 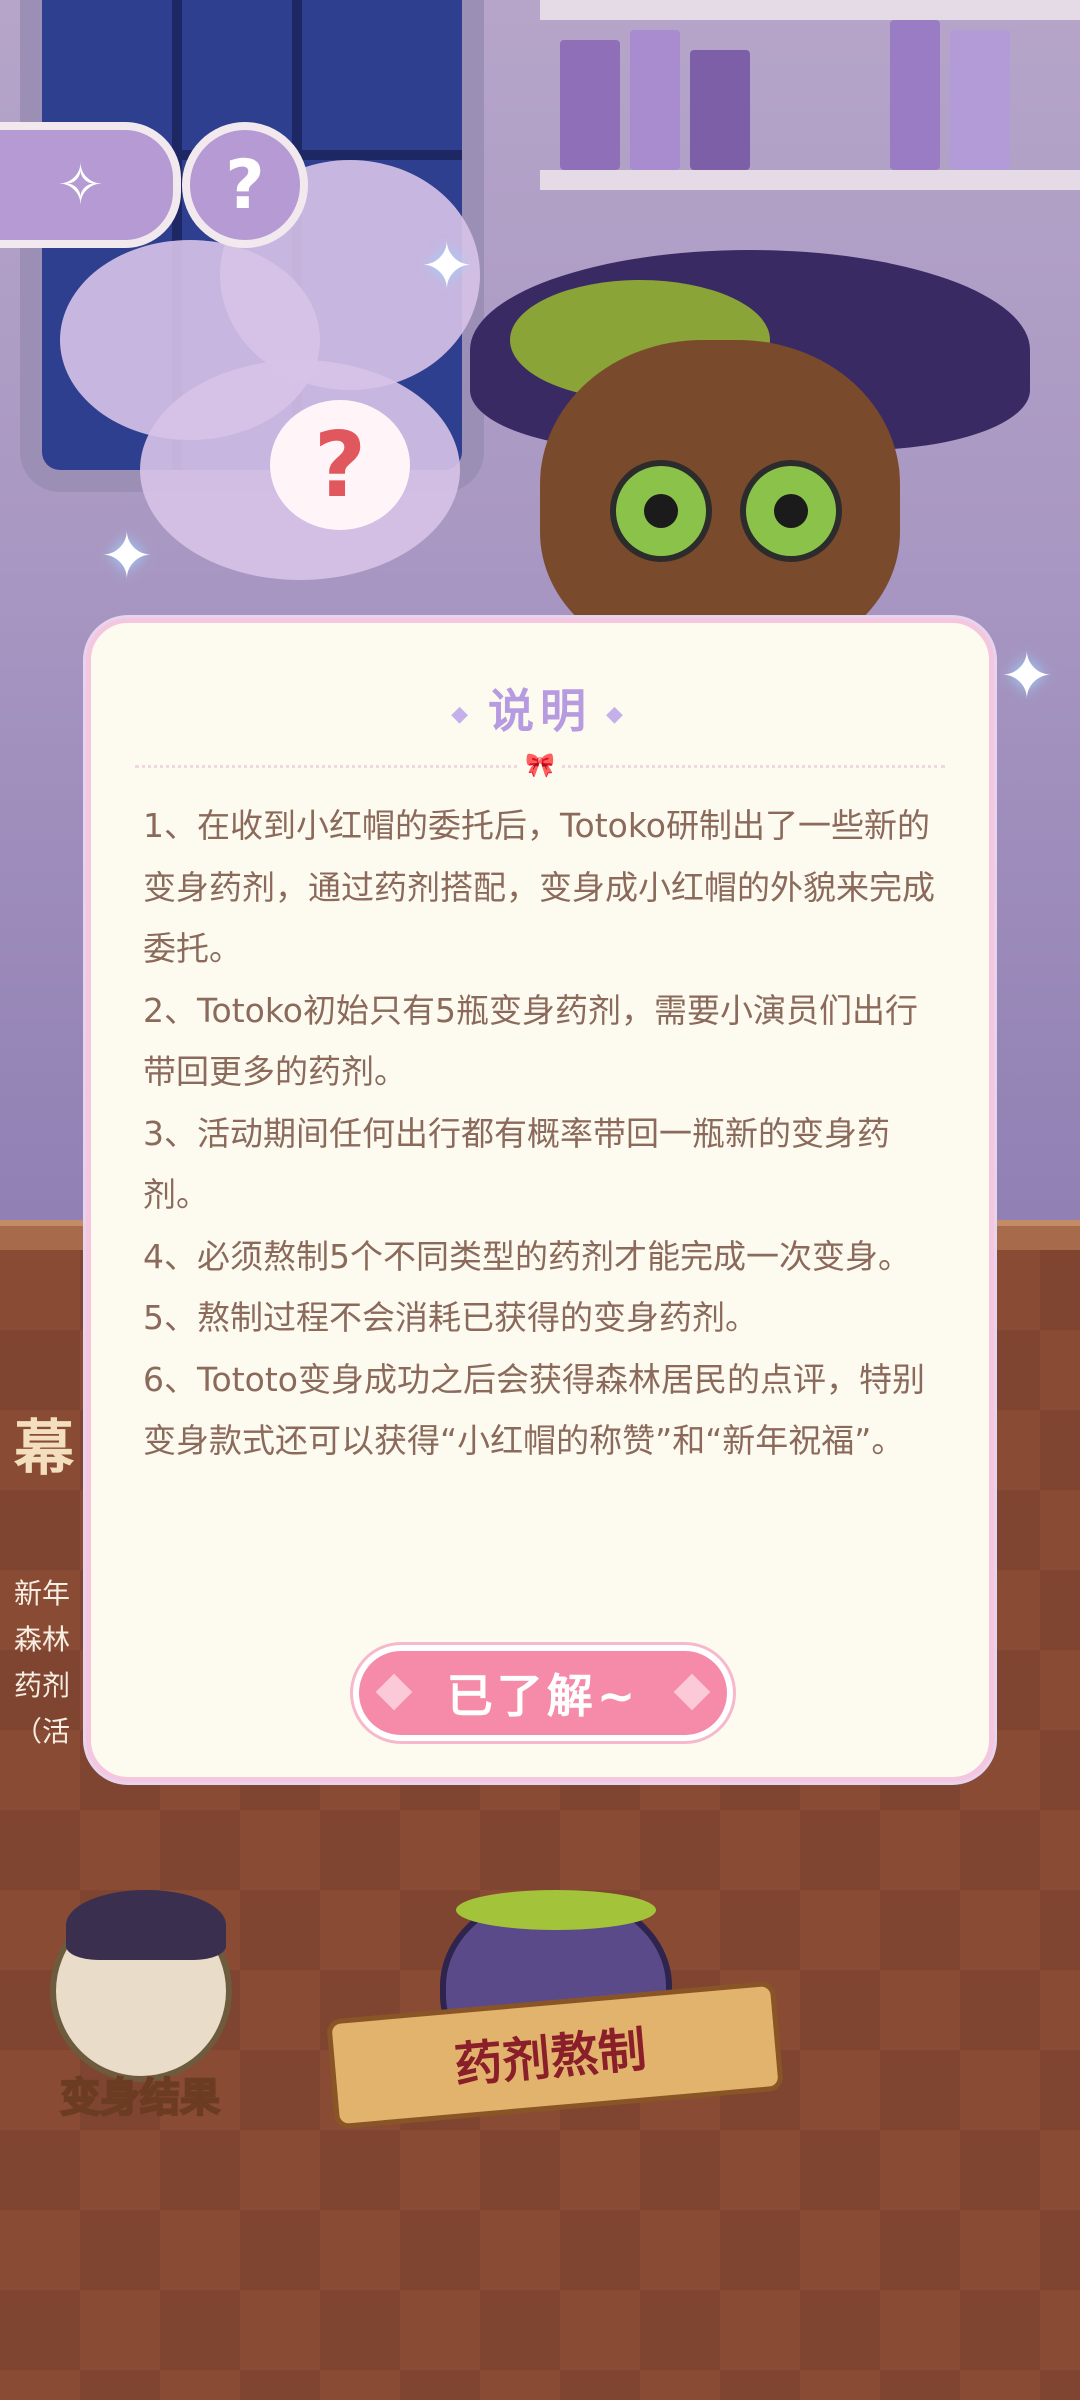 What do you see at coordinates (527, 1256) in the screenshot?
I see `rule-item: 4、必须熬制5个不同类型的药剂才能完成一次变身。` at bounding box center [527, 1256].